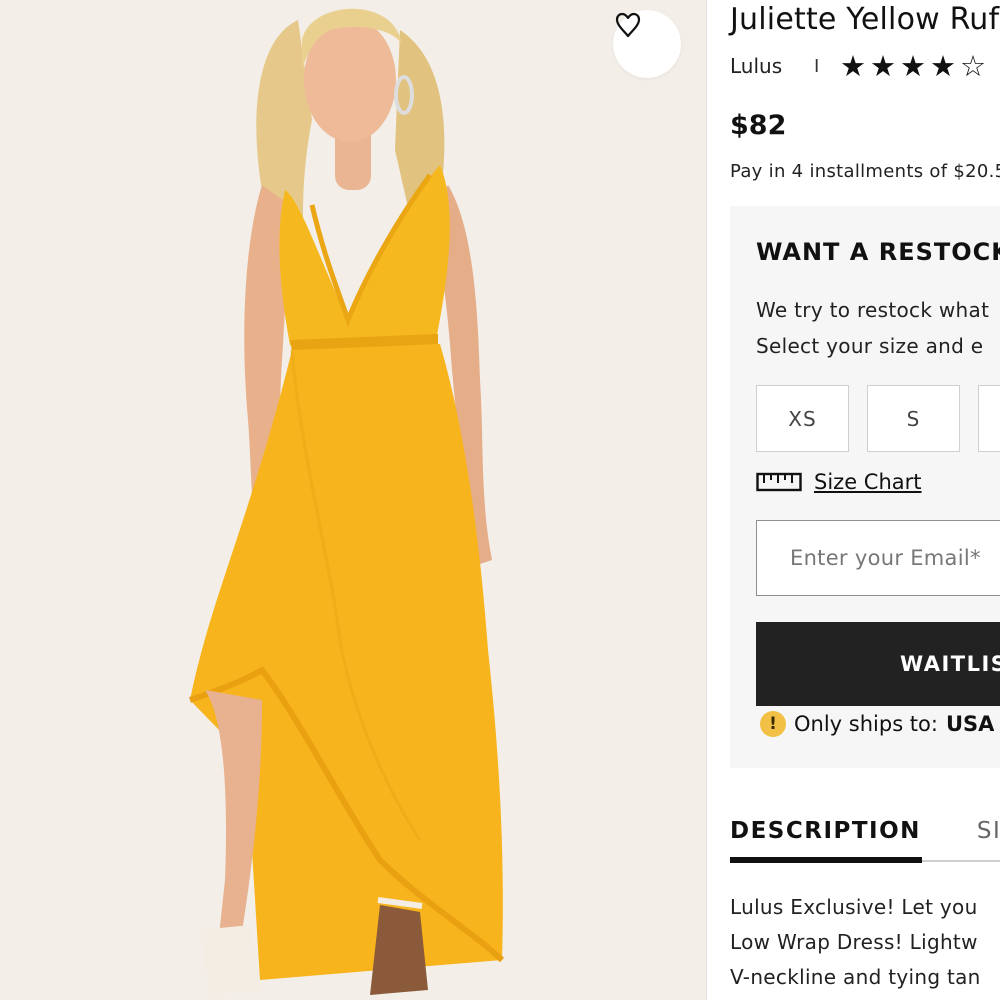 The height and width of the screenshot is (1000, 1000). What do you see at coordinates (973, 66) in the screenshot?
I see `star-outline-icon: ☆` at bounding box center [973, 66].